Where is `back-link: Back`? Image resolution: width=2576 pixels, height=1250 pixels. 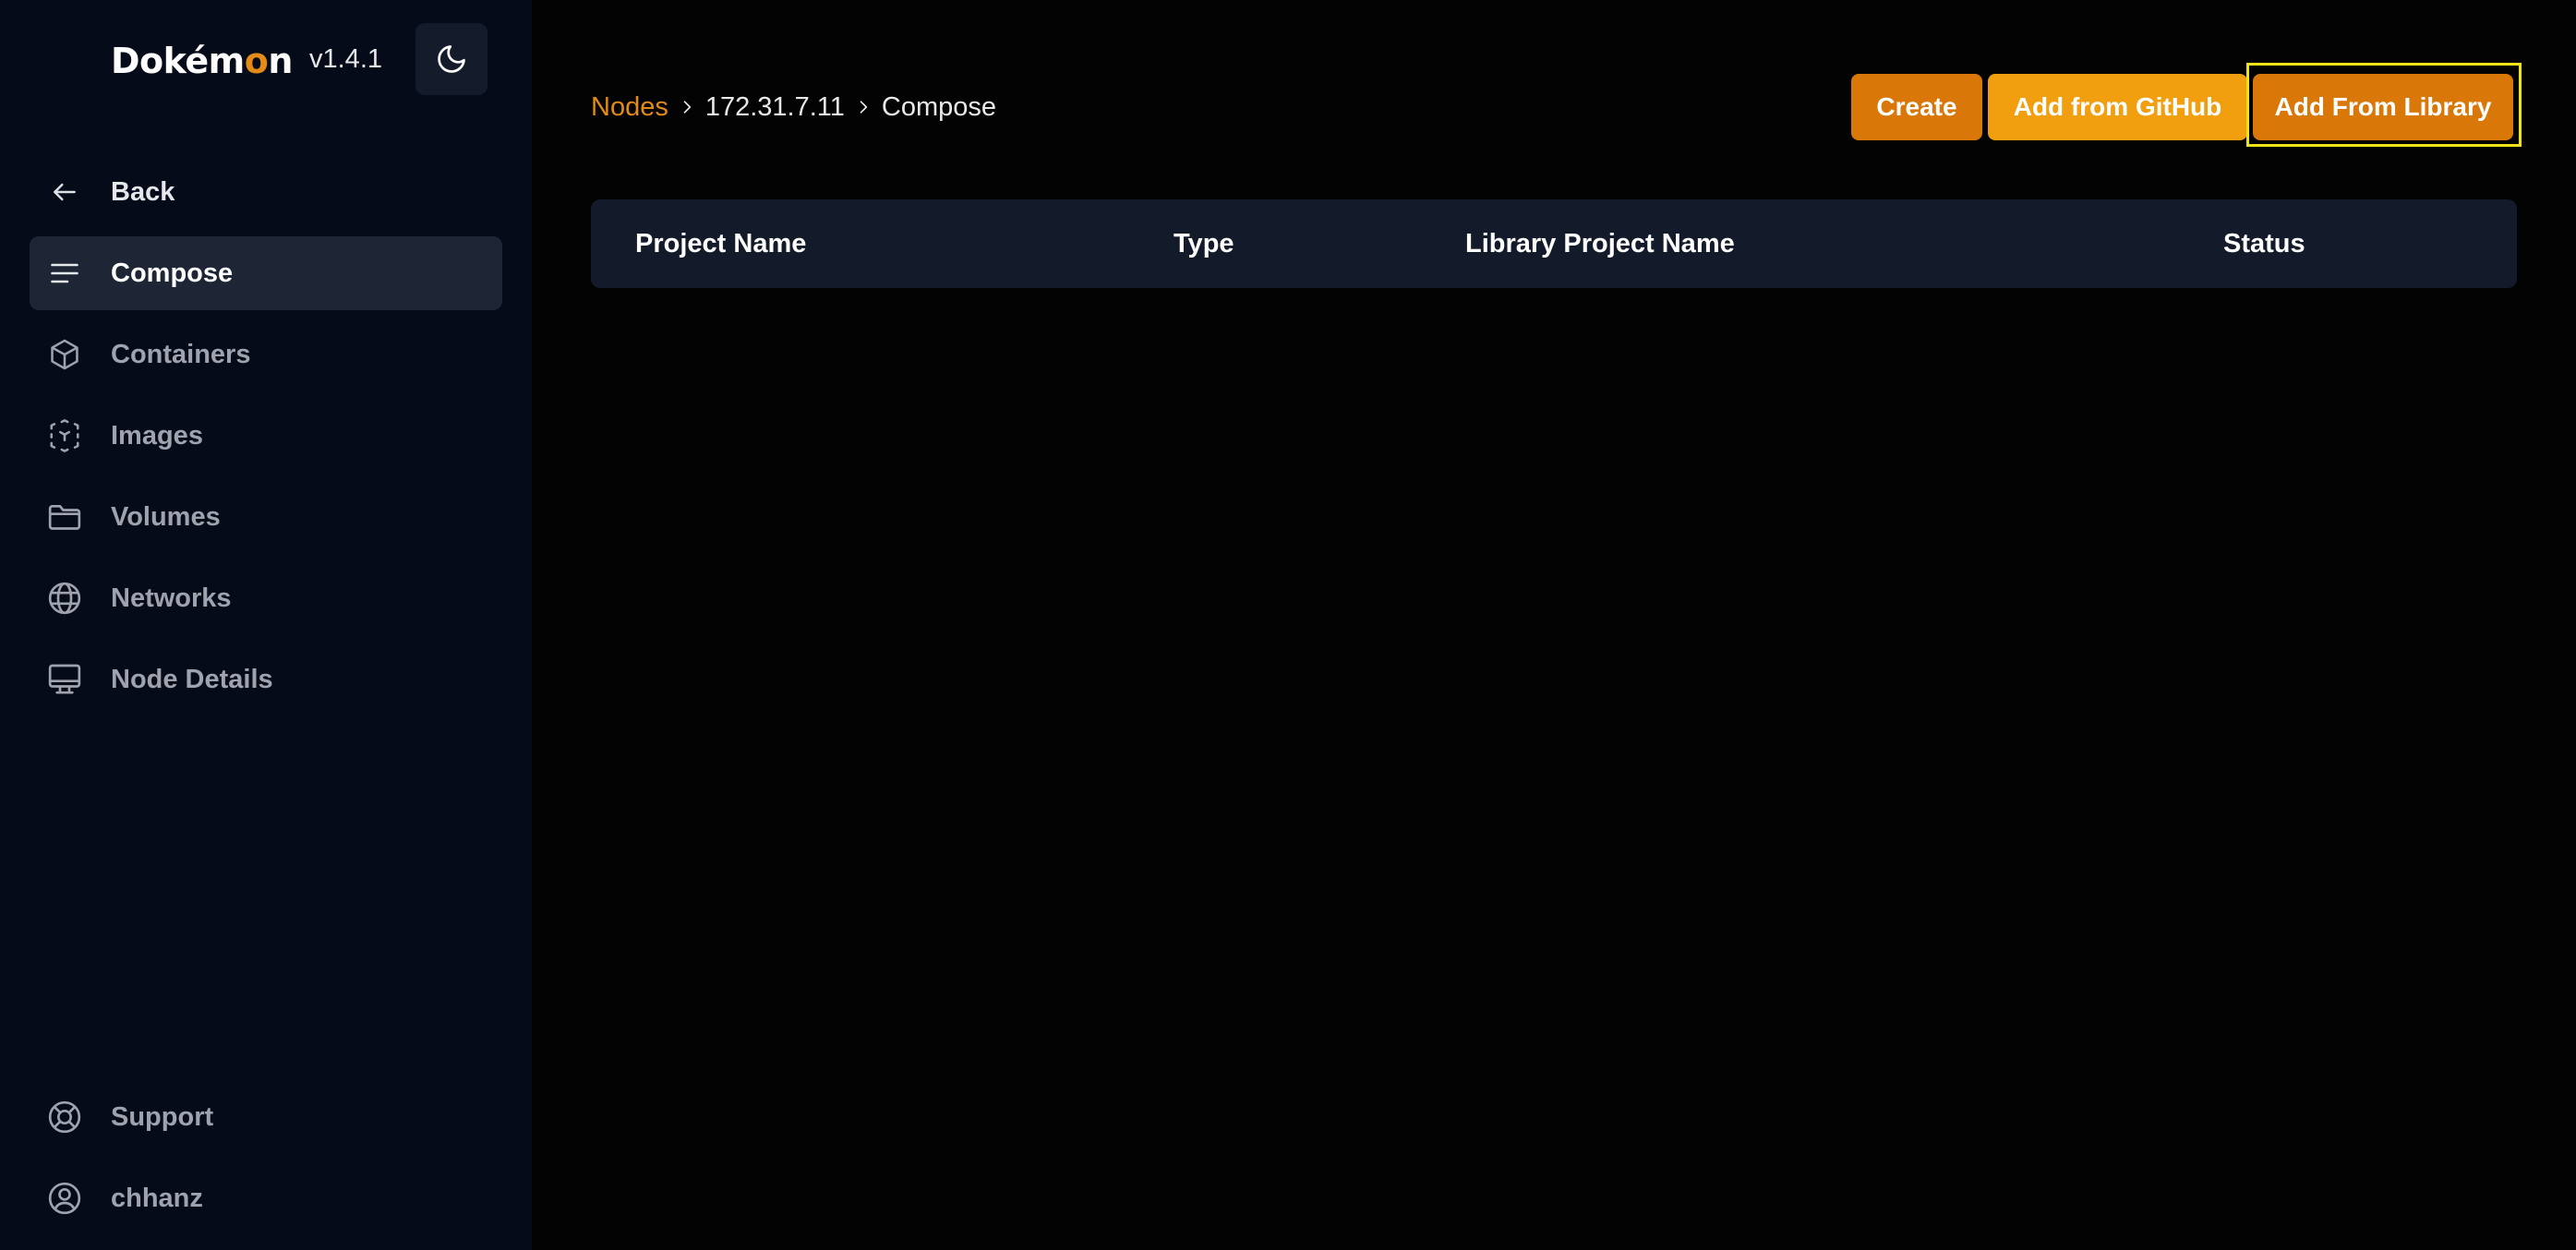 back-link: Back is located at coordinates (266, 192).